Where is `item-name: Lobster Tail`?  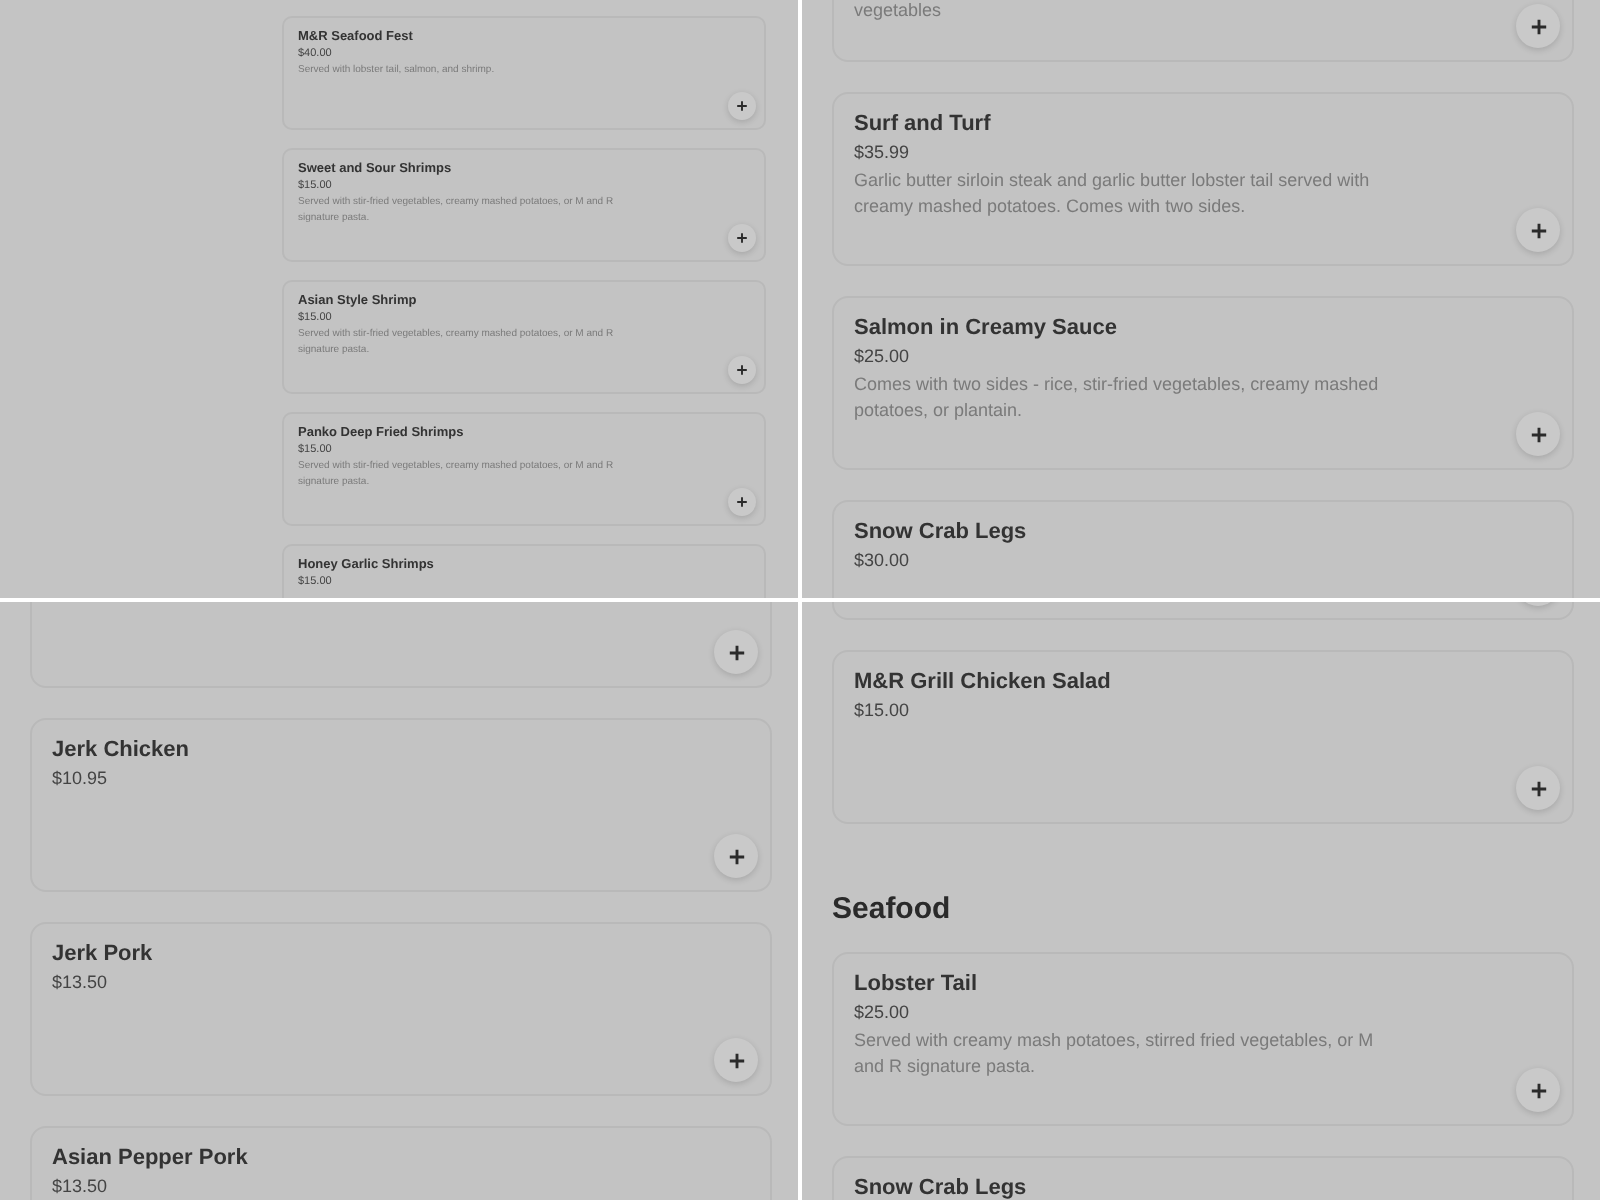 item-name: Lobster Tail is located at coordinates (917, 984).